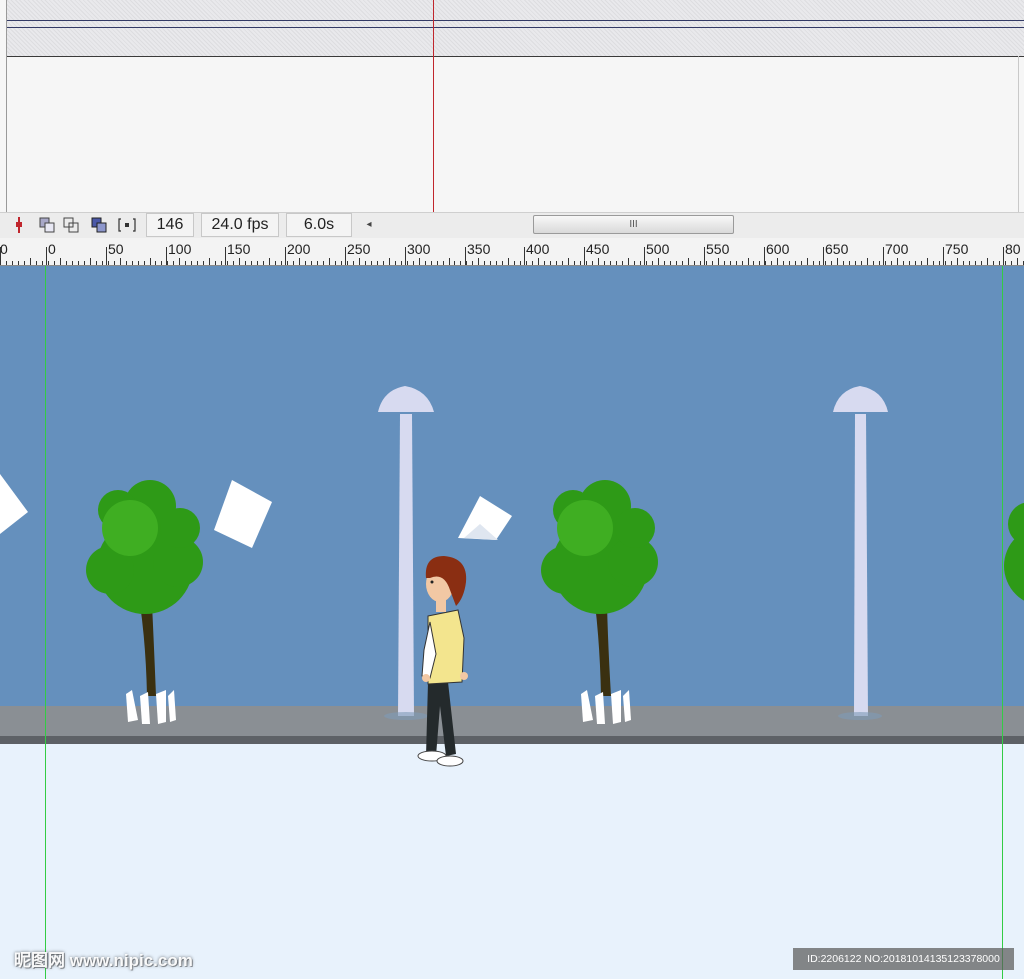 This screenshot has height=979, width=1024. Describe the element at coordinates (837, 249) in the screenshot. I see `ruler-label: 650` at that location.